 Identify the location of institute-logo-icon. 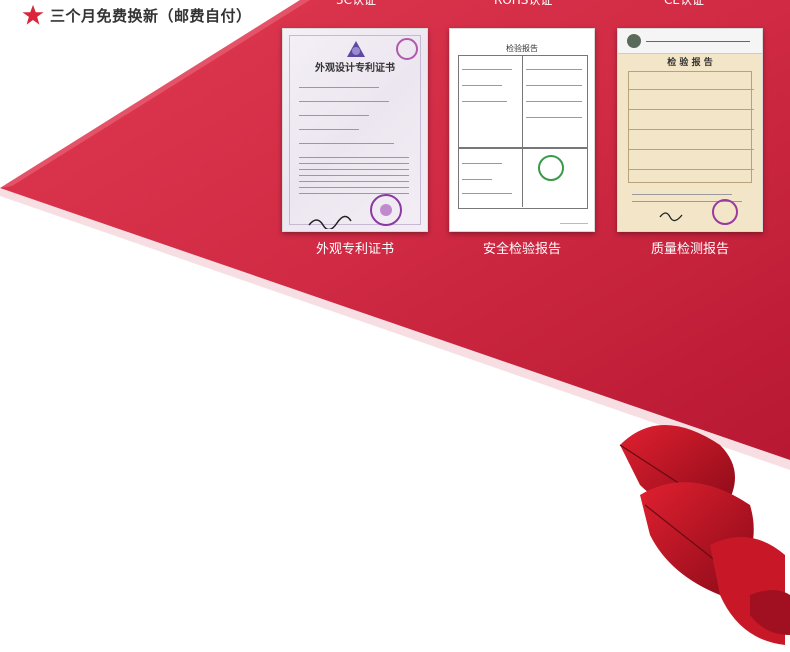
(634, 41).